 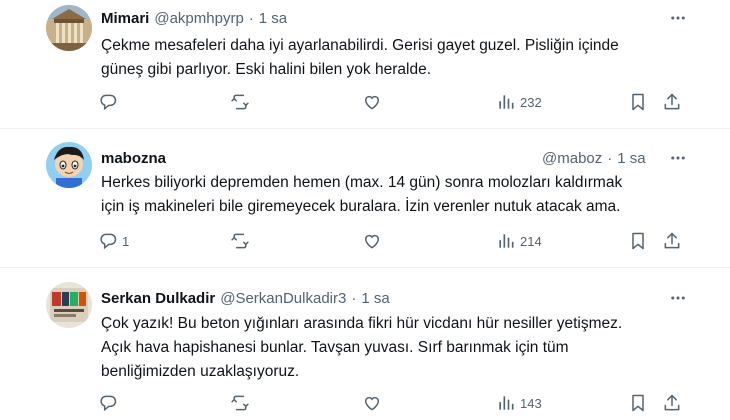 I want to click on action-bar: 232, so click(x=396, y=102).